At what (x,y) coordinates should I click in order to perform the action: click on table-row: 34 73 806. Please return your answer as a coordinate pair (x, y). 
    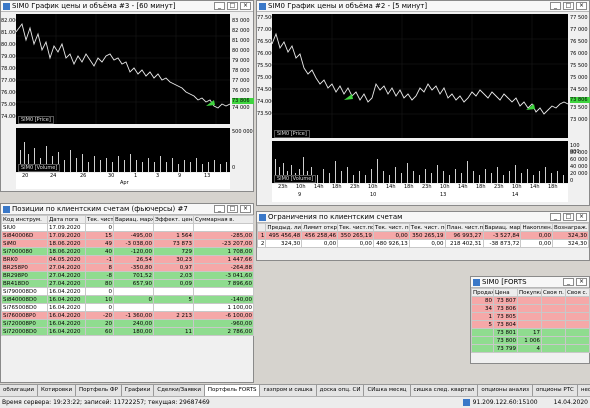
    Looking at the image, I should click on (530, 308).